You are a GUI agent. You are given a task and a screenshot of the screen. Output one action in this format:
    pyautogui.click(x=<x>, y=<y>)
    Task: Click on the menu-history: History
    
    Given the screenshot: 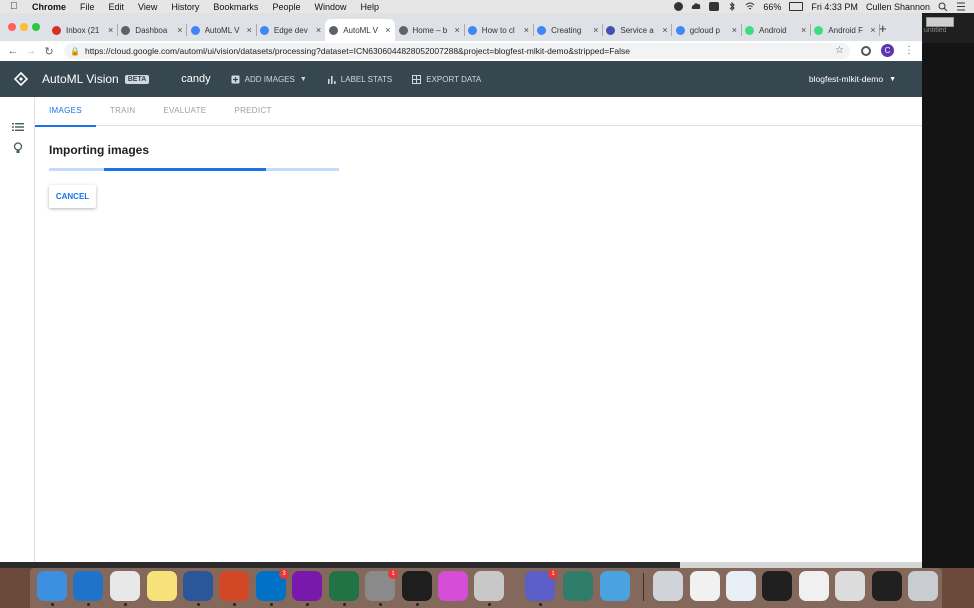 What is the action you would take?
    pyautogui.click(x=185, y=7)
    